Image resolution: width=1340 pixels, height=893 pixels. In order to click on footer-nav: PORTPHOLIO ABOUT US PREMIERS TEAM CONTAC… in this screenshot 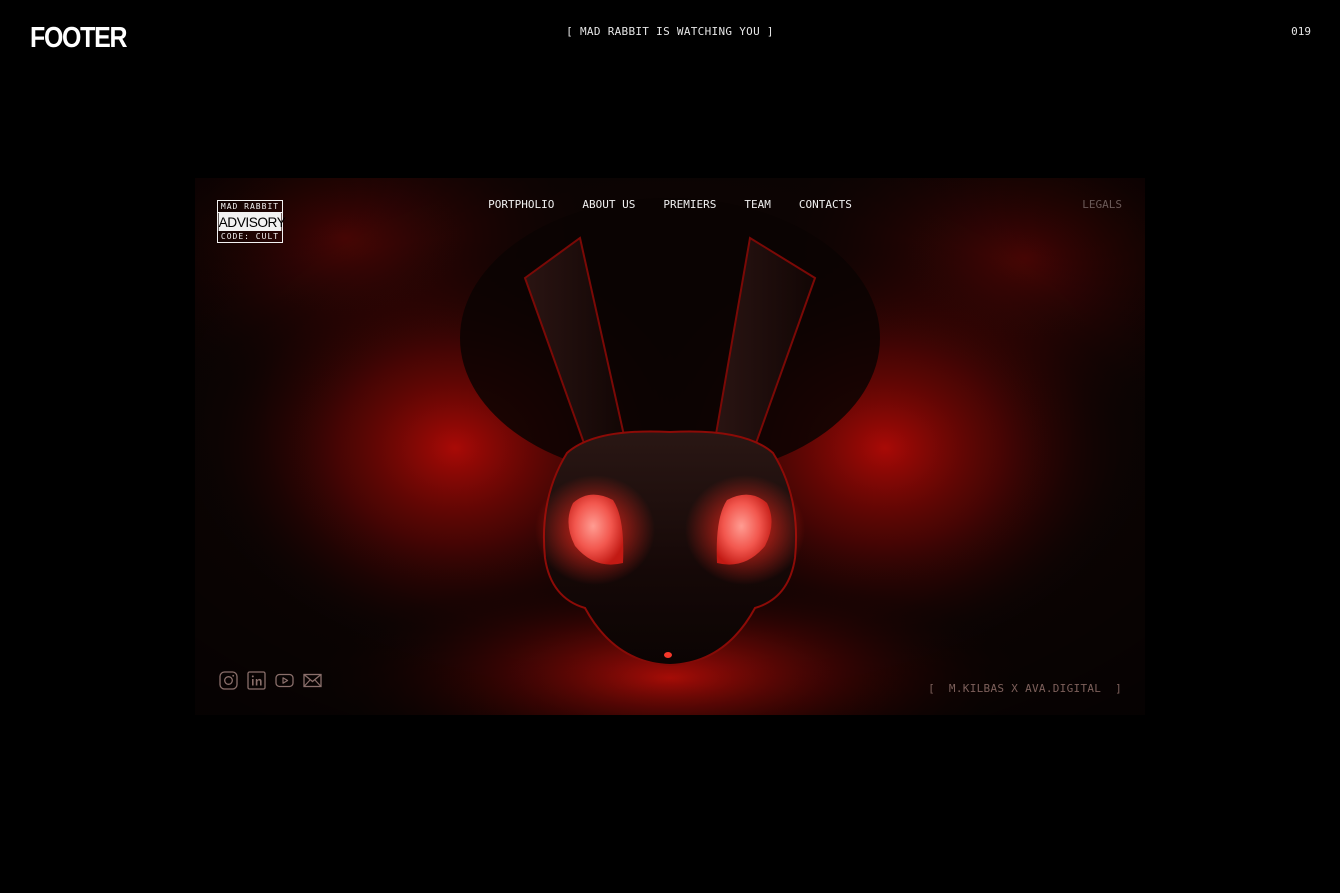, I will do `click(670, 204)`.